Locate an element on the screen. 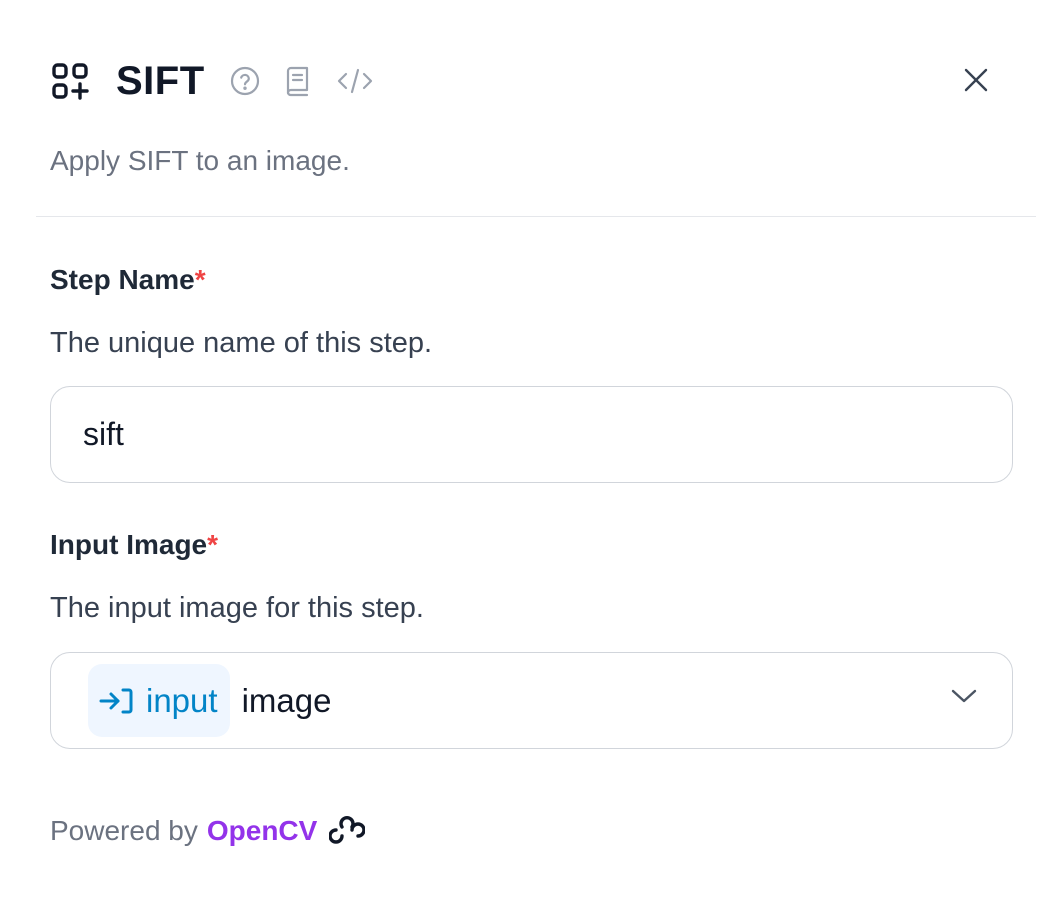 The width and height of the screenshot is (1046, 908). step-name-help: The unique name of this step. is located at coordinates (241, 343).